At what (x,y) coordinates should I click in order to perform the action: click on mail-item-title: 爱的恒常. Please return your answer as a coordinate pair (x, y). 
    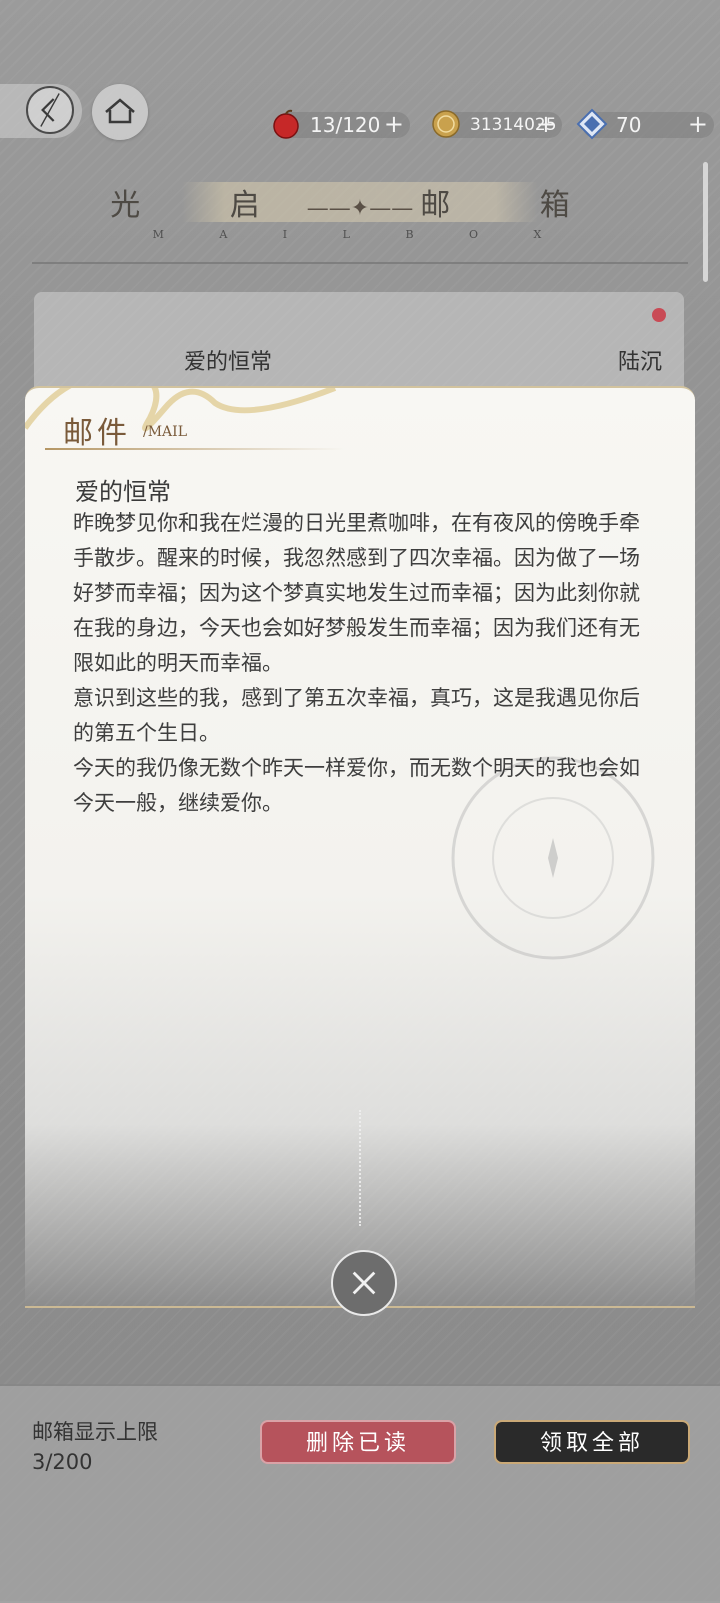
    Looking at the image, I should click on (228, 362).